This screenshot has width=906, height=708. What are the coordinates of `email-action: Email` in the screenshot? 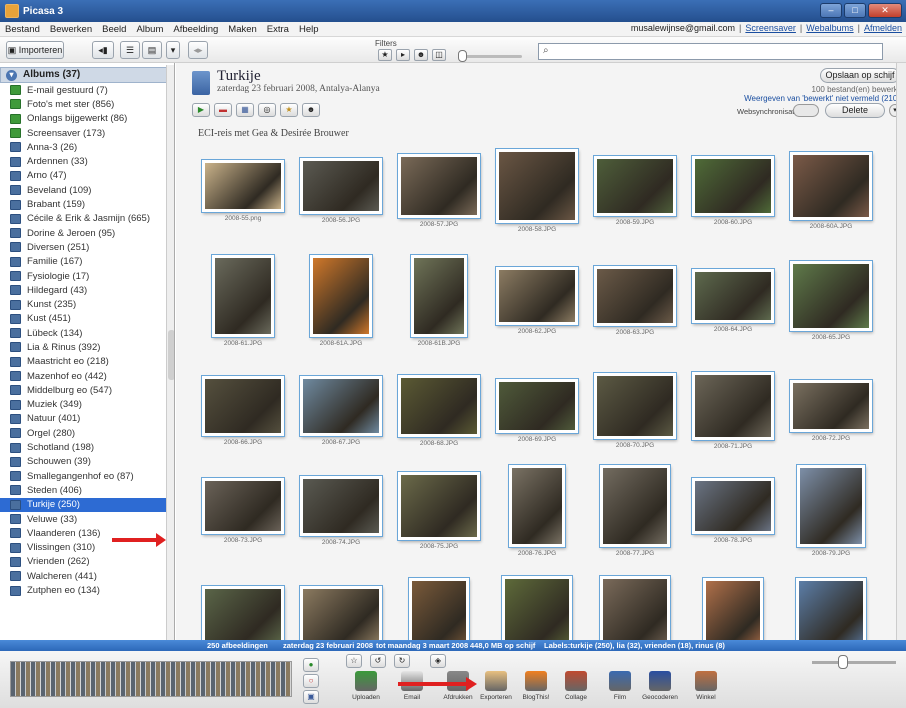 It's located at (412, 686).